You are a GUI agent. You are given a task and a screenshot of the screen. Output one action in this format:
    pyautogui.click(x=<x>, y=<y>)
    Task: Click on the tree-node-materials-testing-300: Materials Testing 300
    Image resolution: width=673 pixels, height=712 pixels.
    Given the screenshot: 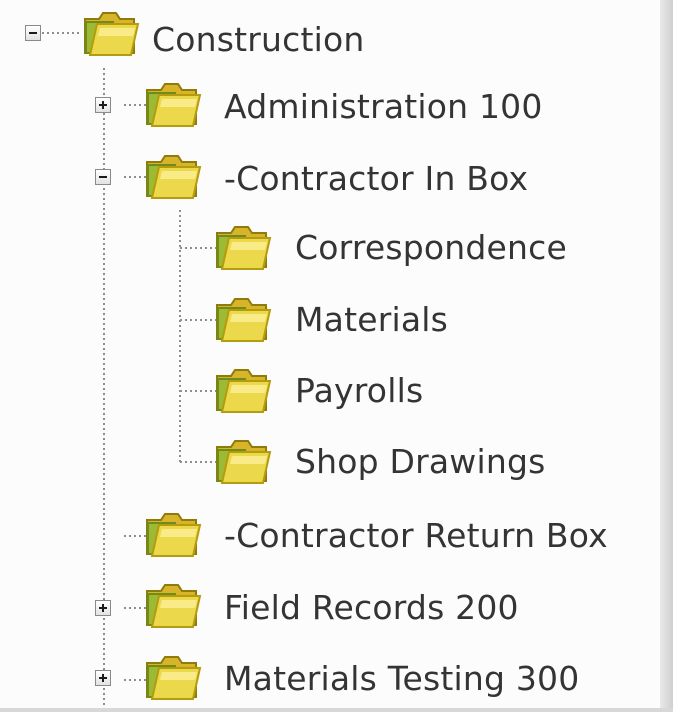 What is the action you would take?
    pyautogui.click(x=345, y=682)
    